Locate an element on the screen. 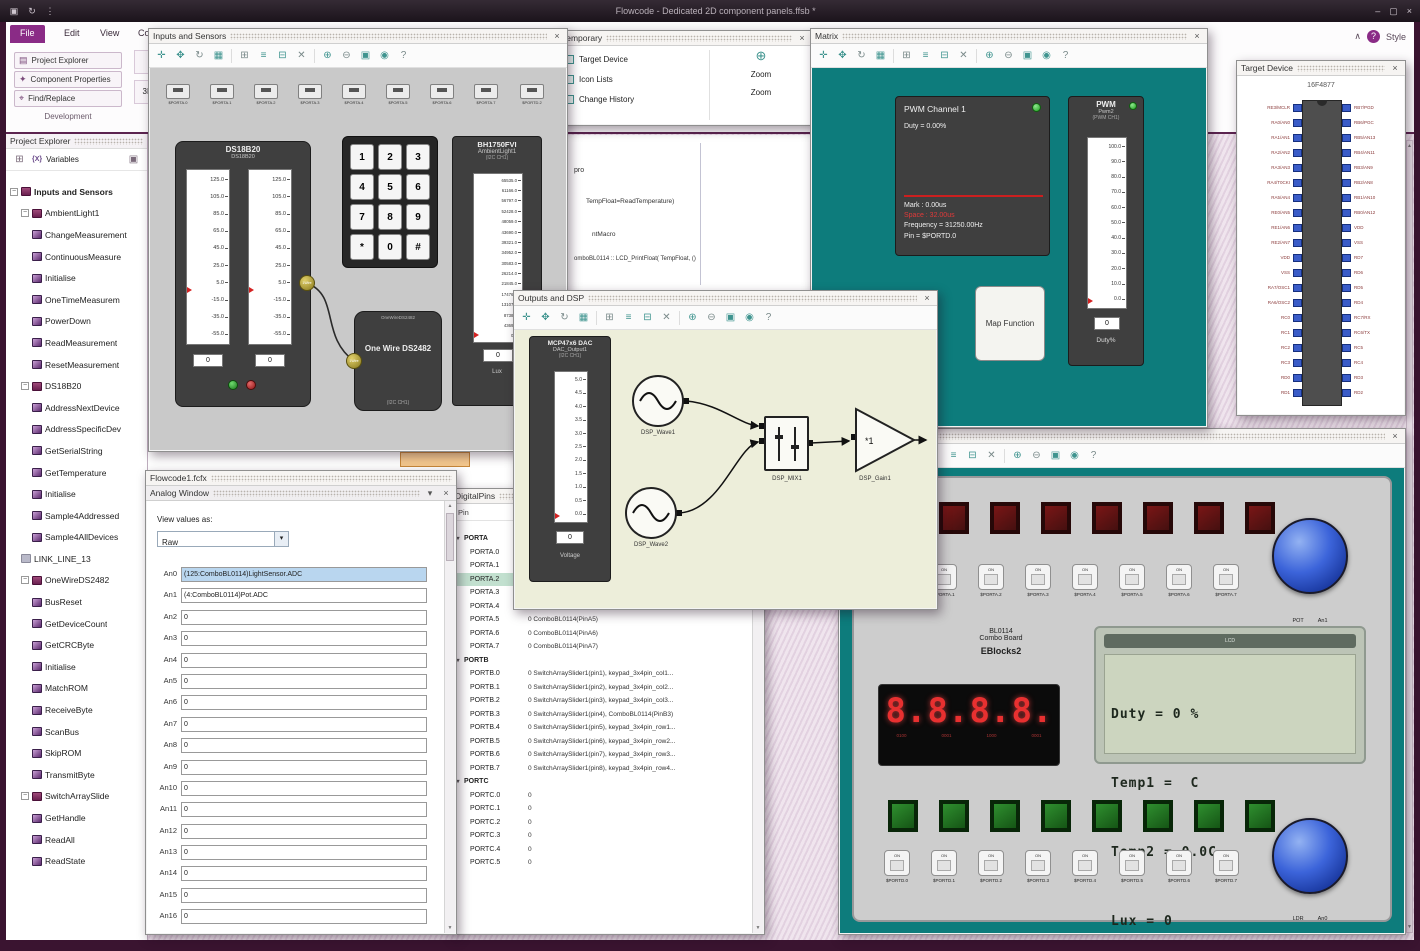  keypad-key-9: 9 is located at coordinates (418, 217).